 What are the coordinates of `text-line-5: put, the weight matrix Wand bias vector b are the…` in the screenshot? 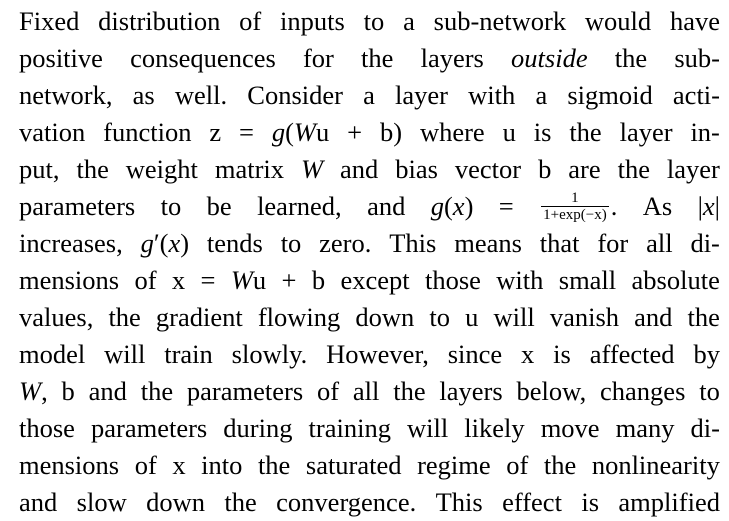 It's located at (369, 169).